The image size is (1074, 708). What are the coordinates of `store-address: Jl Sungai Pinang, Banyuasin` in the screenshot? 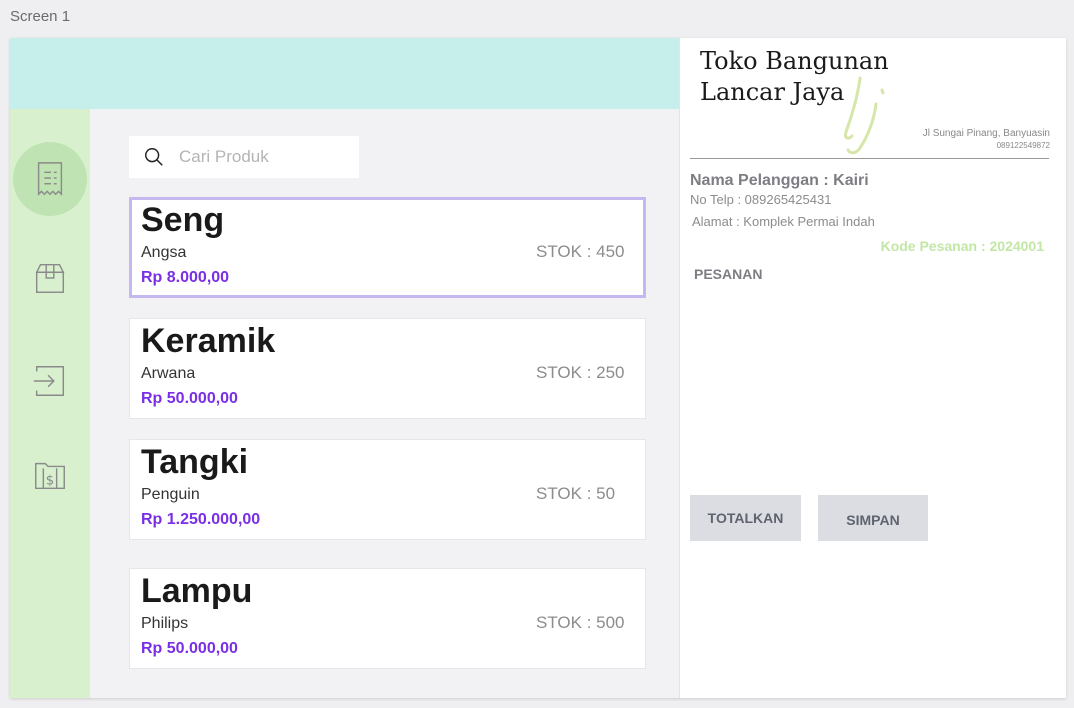 It's located at (986, 133).